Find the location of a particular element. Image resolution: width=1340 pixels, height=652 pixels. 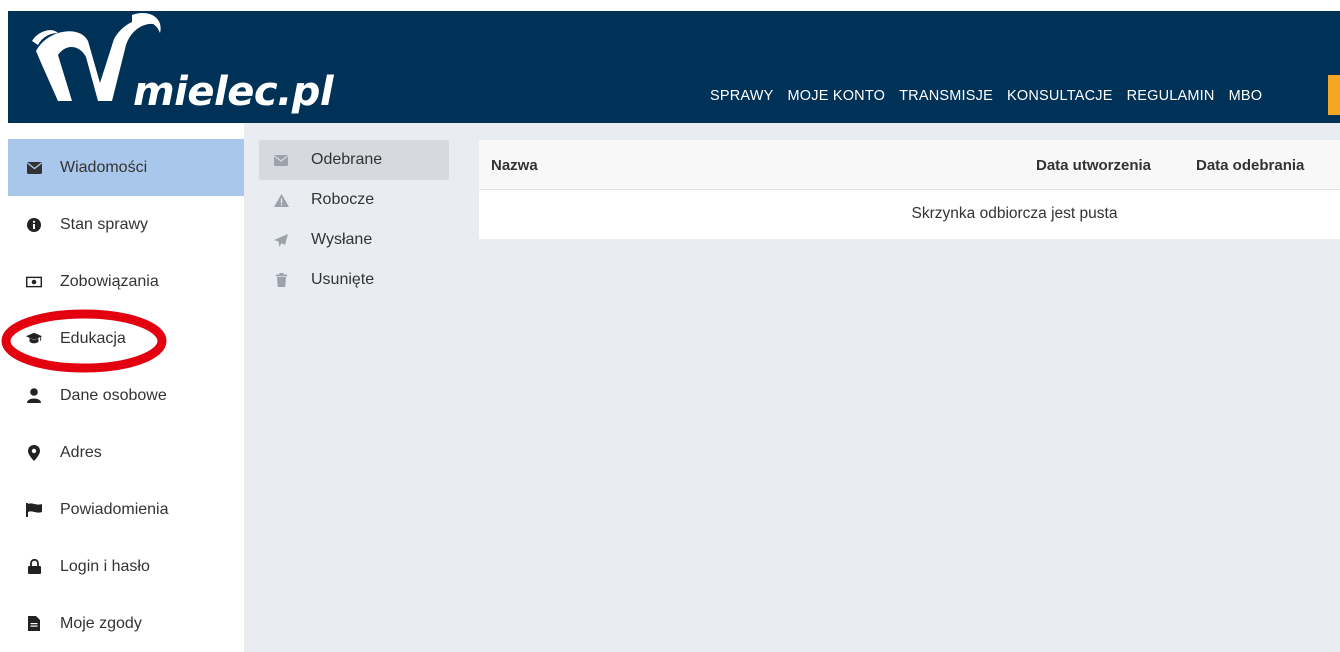

paper-plane-icon is located at coordinates (281, 240).